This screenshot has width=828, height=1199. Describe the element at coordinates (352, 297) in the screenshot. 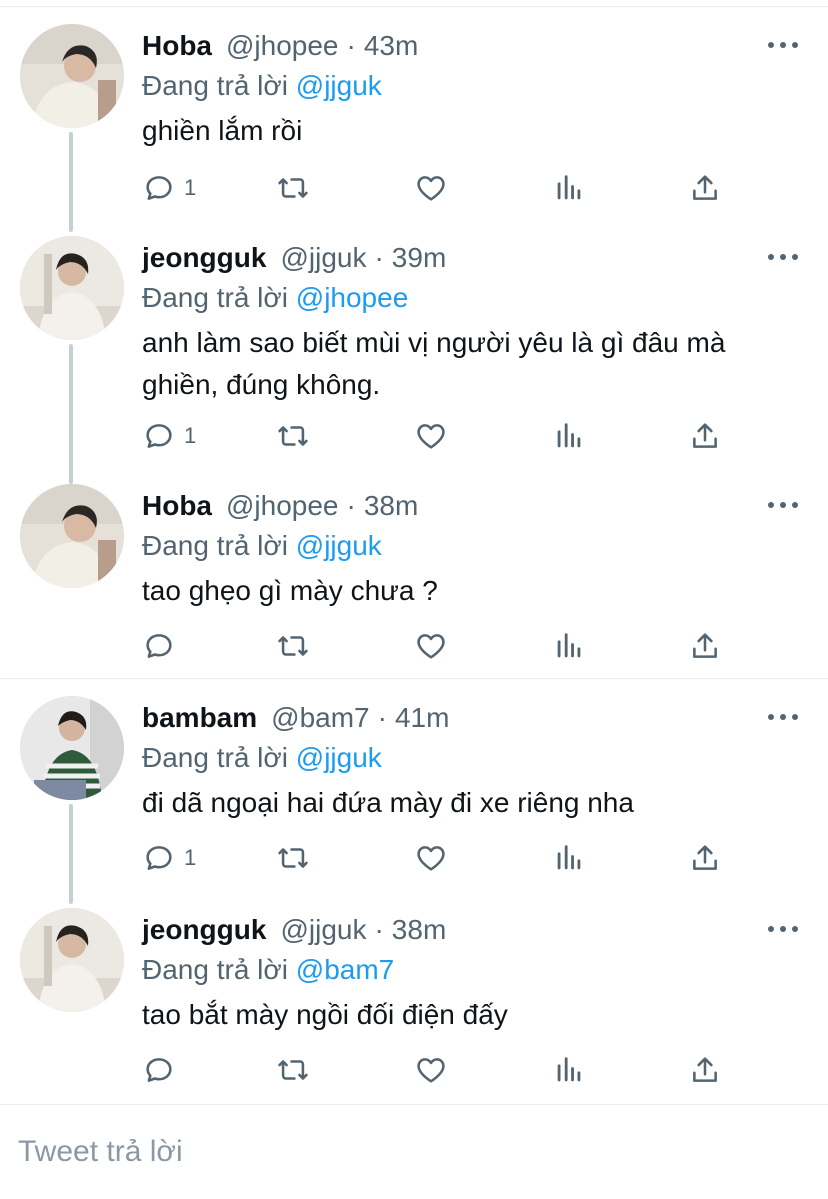

I see `replying-to-mention: @jhopee` at that location.